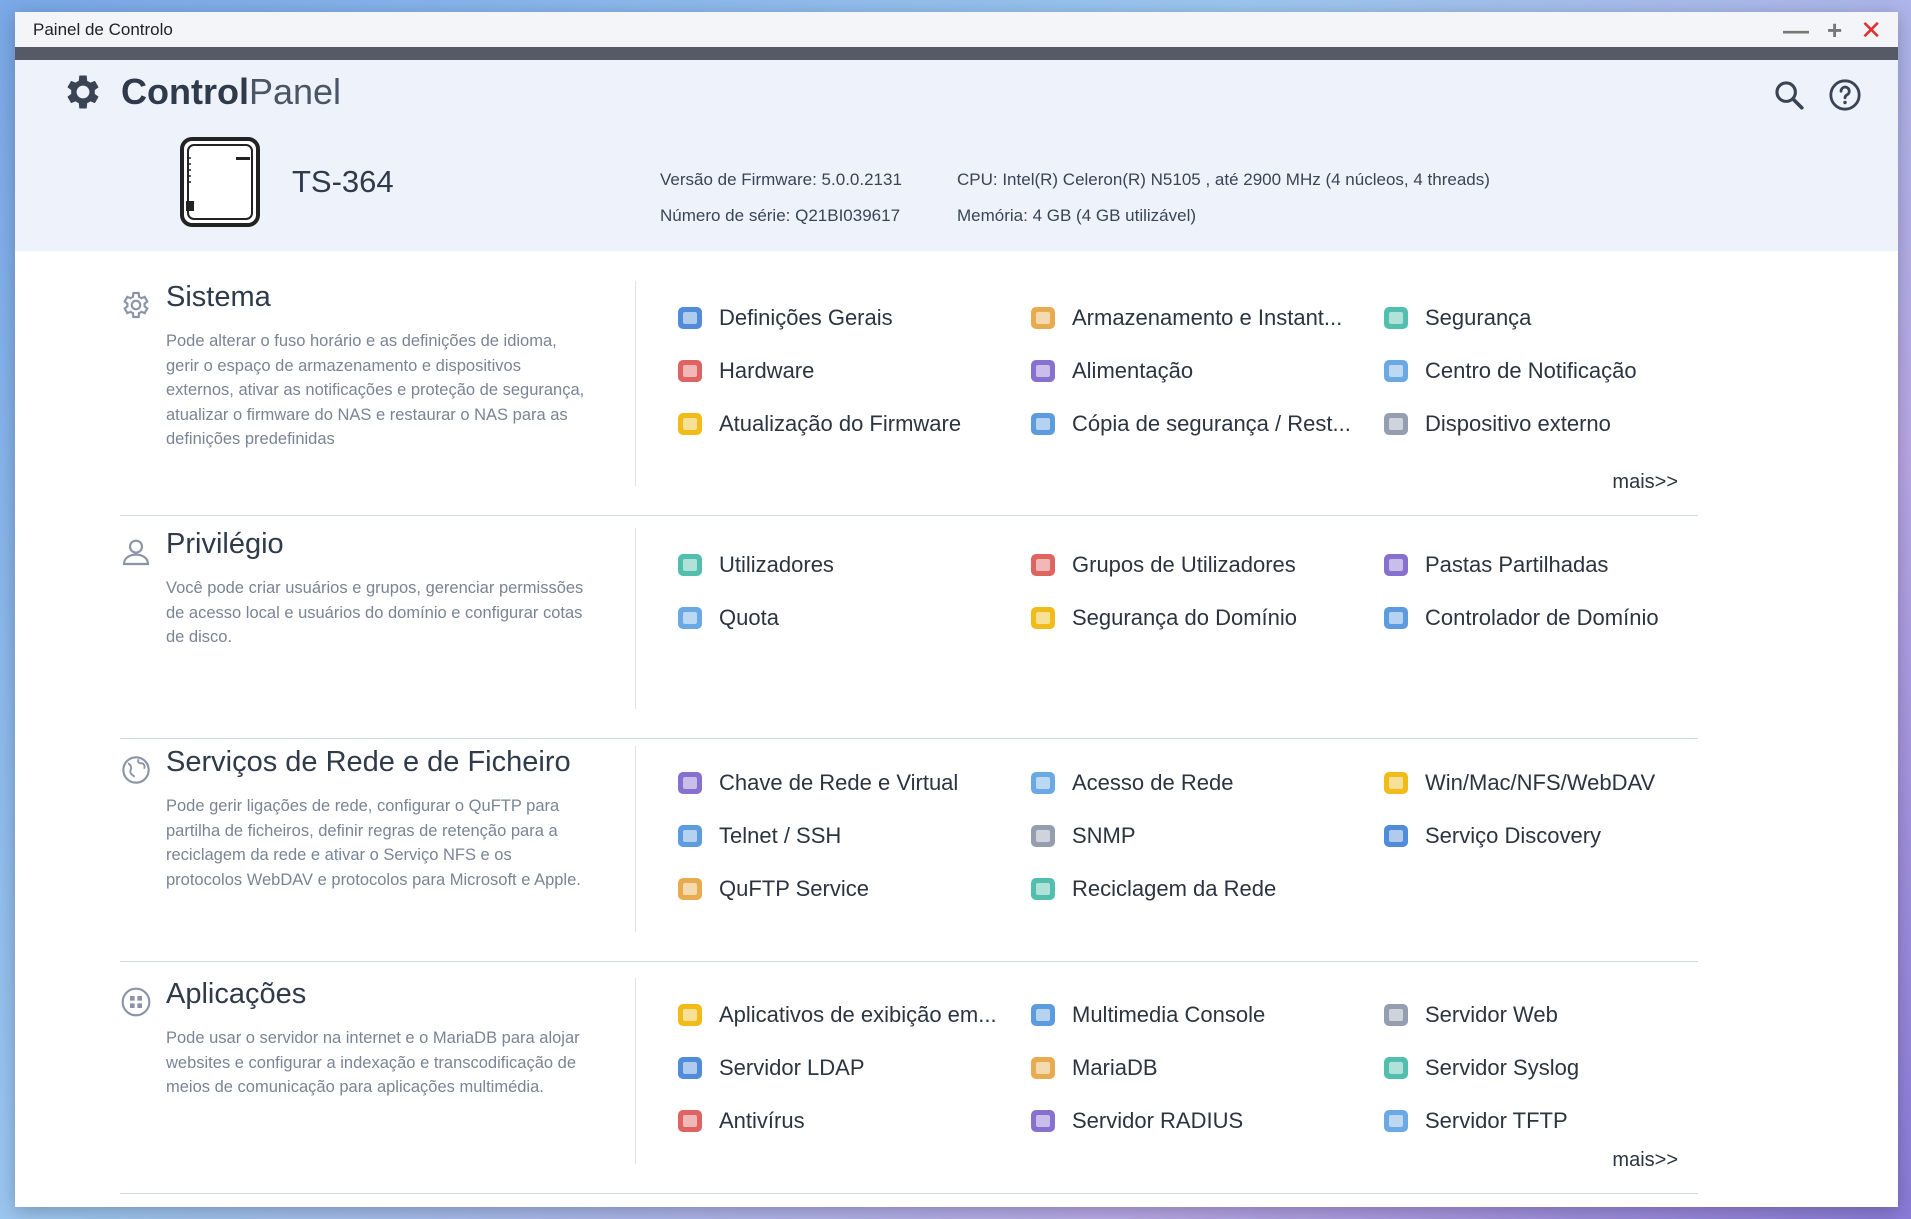  I want to click on settings-item: Multimedia Console, so click(1204, 1014).